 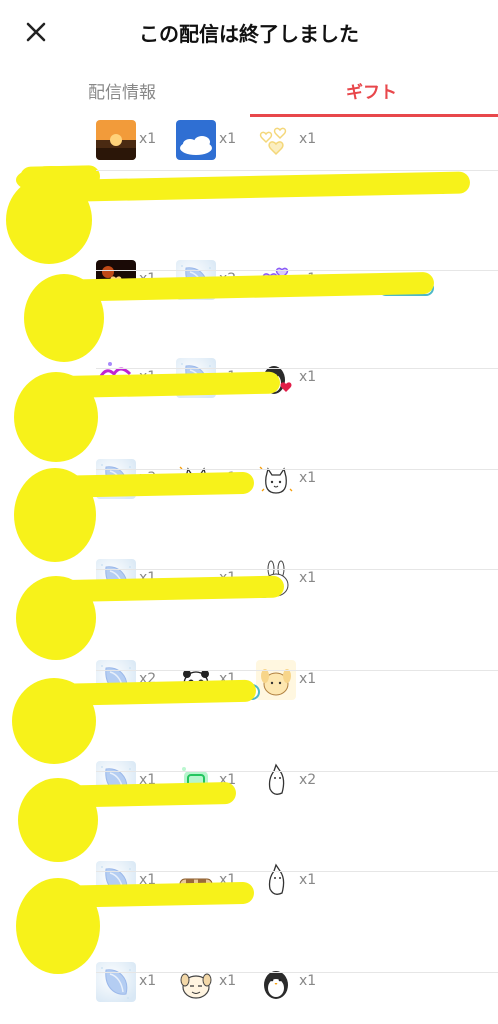 What do you see at coordinates (249, 235) in the screenshot?
I see `gift-row: x1 x2 x1` at bounding box center [249, 235].